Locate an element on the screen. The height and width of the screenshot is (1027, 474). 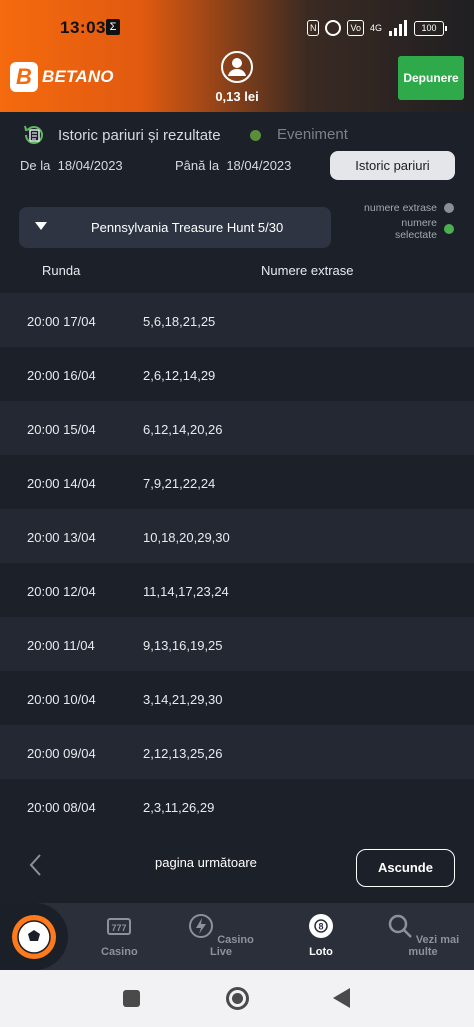
search-icon is located at coordinates (400, 926).